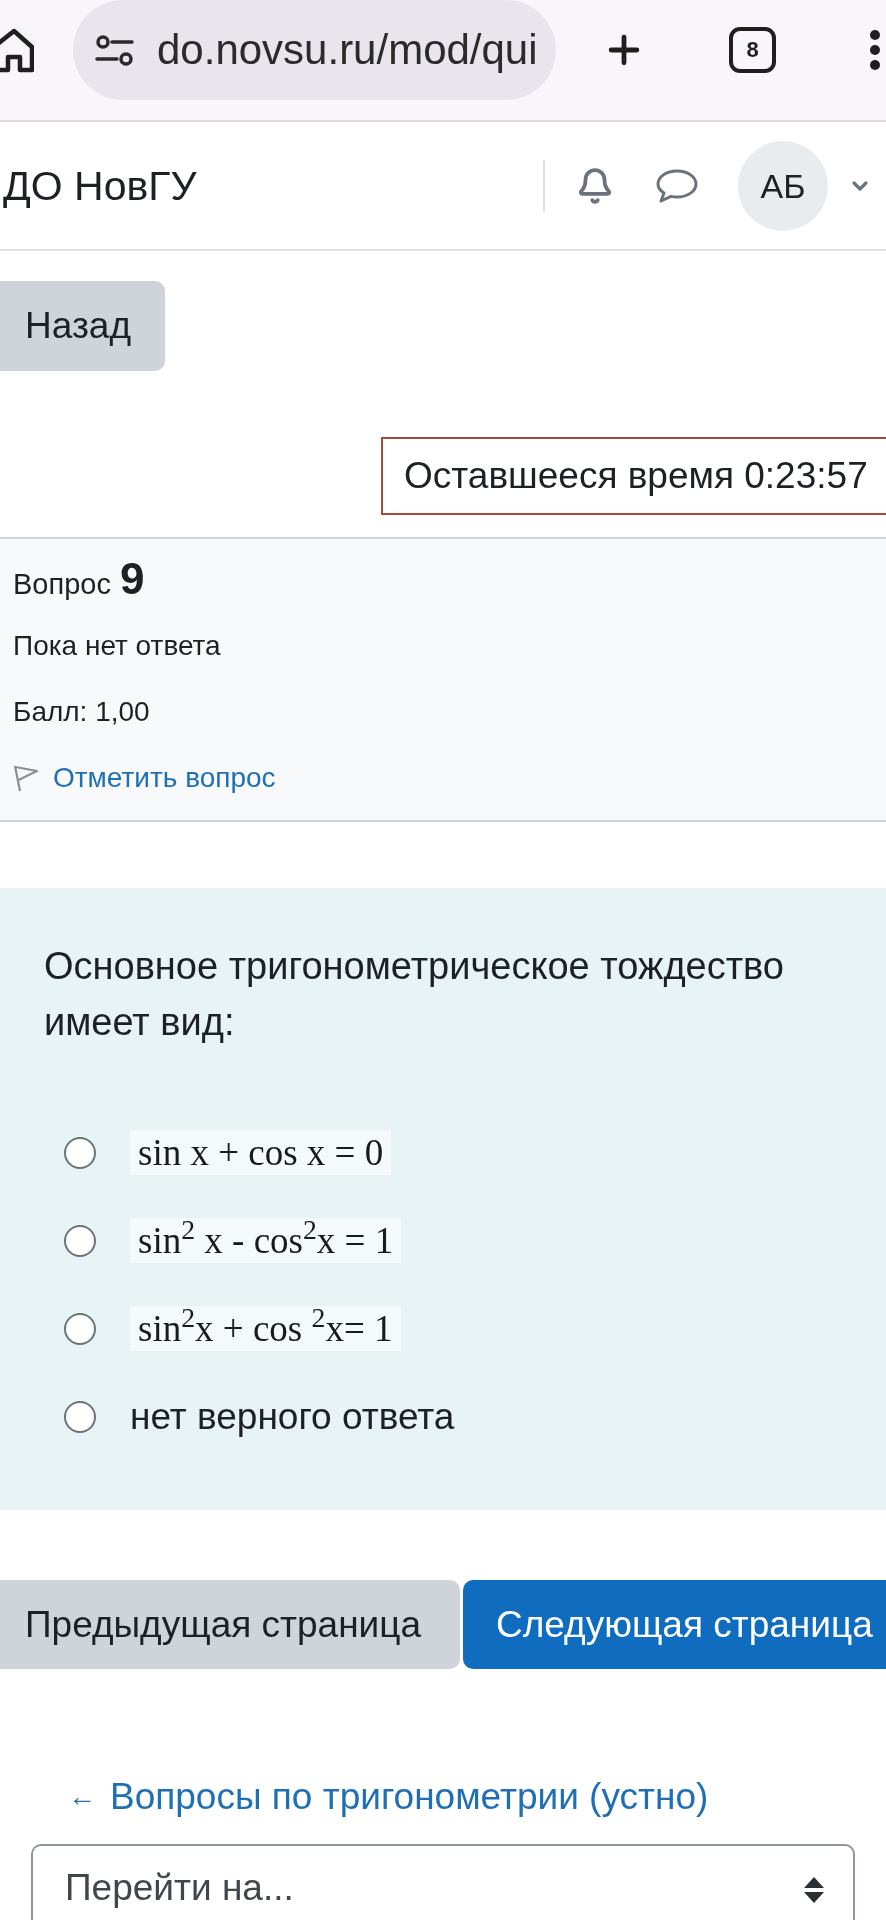  What do you see at coordinates (261, 1152) in the screenshot?
I see `answer-formula: sin x + cos x = 0` at bounding box center [261, 1152].